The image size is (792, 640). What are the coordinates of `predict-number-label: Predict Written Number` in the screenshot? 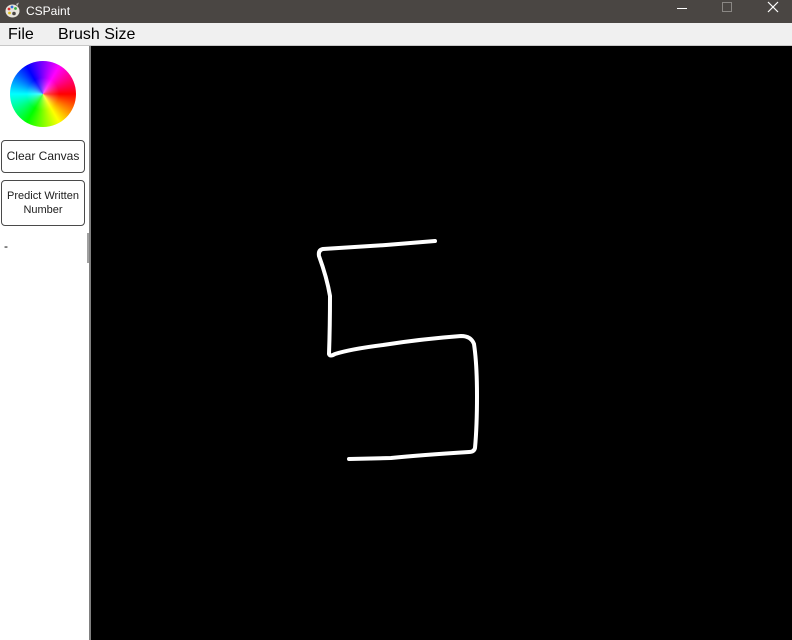 It's located at (43, 203).